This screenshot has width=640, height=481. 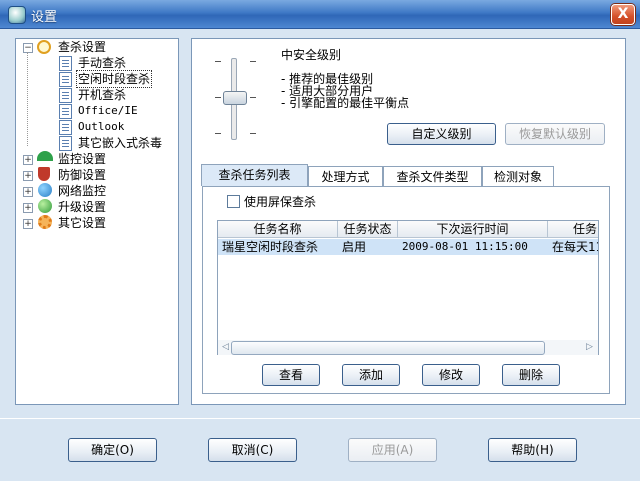 I want to click on column-header-task-name: 任务名称, so click(x=278, y=229).